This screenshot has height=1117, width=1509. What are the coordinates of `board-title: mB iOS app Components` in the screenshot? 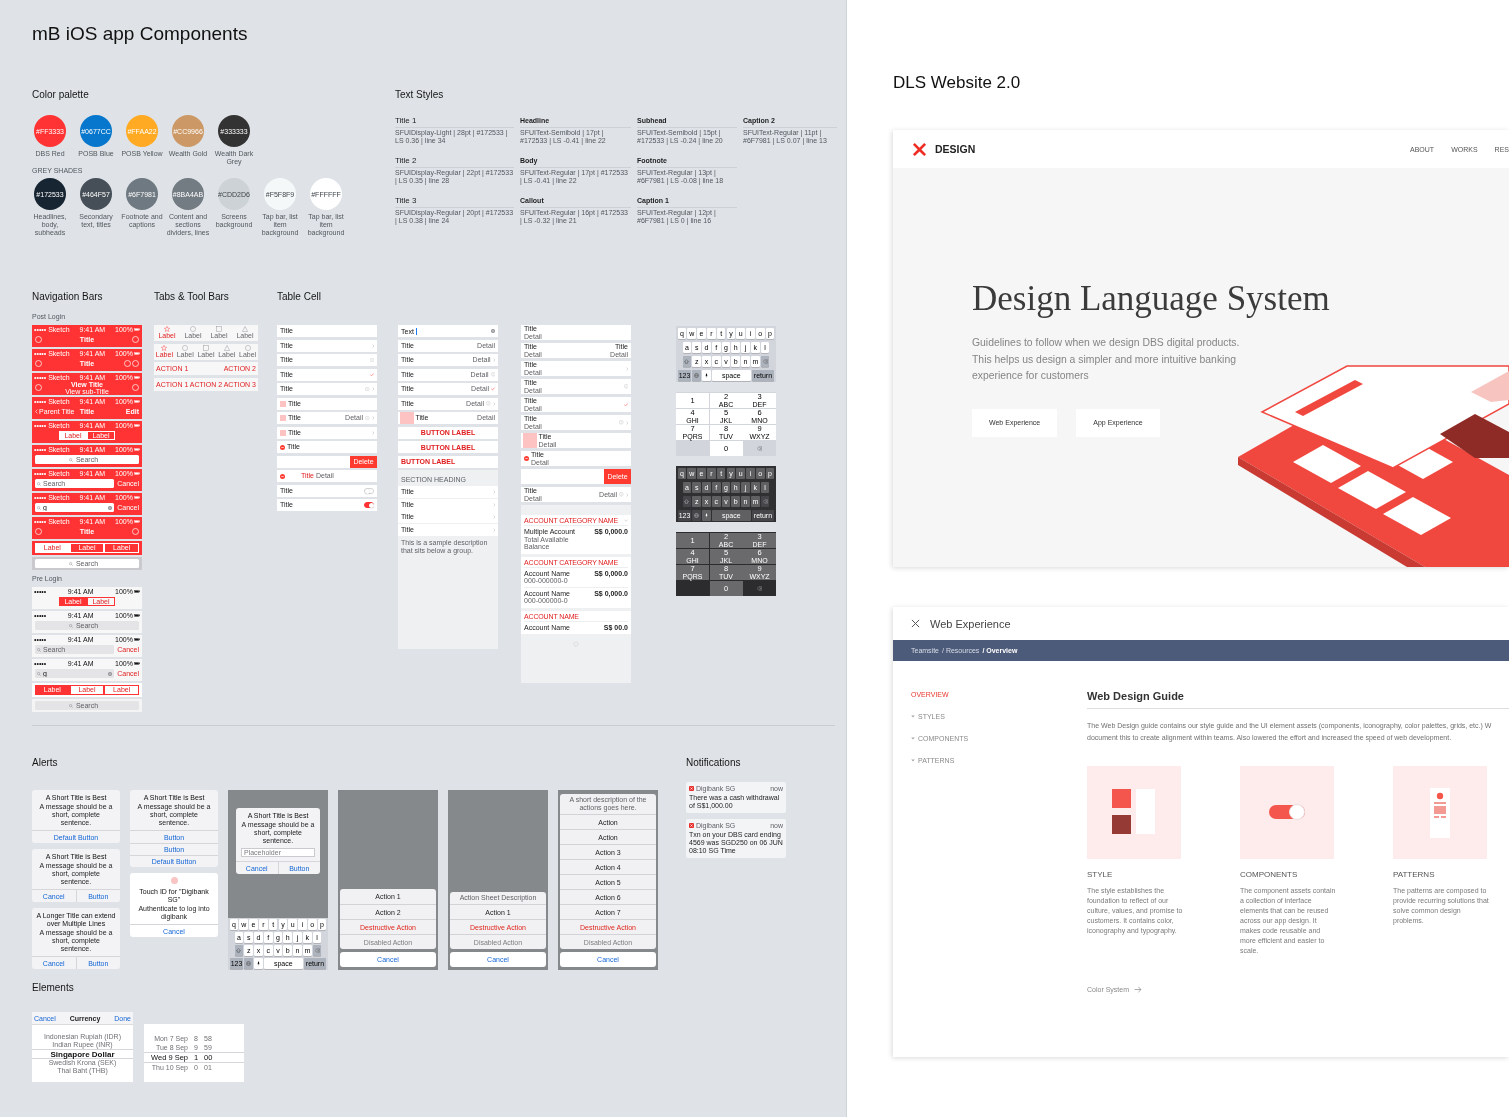 It's located at (140, 34).